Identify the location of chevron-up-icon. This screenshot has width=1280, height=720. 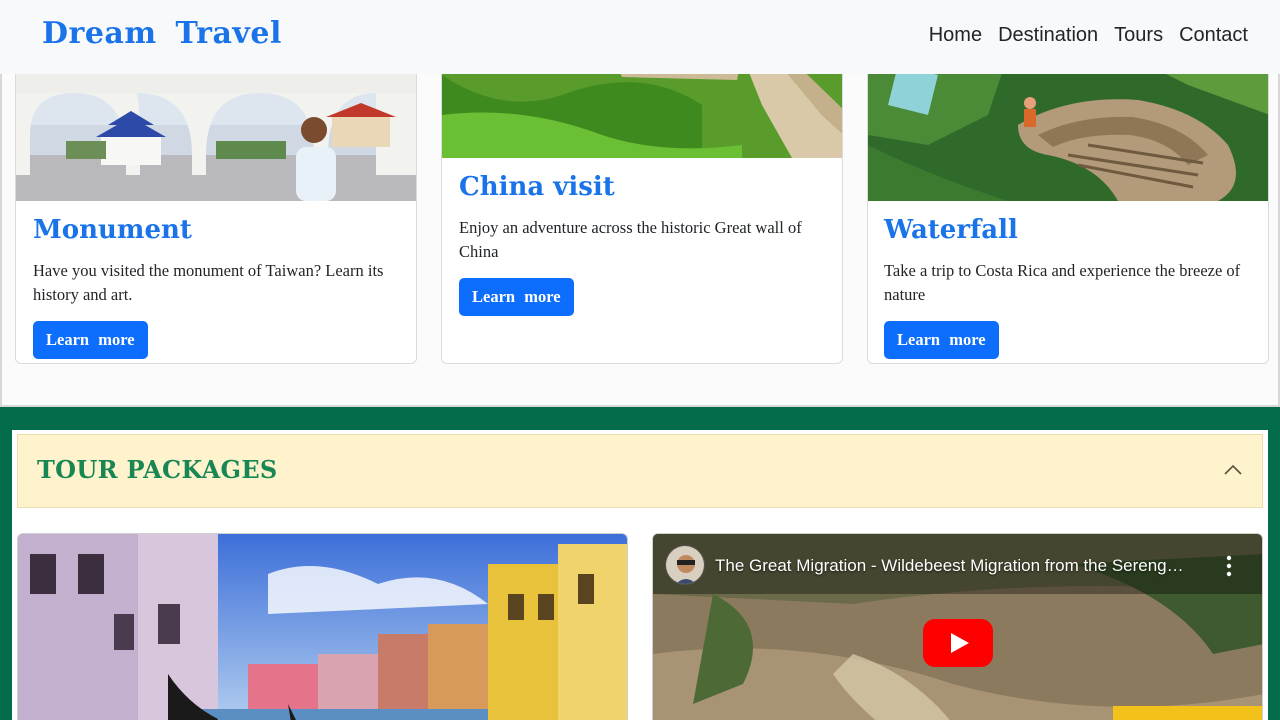
(1233, 470).